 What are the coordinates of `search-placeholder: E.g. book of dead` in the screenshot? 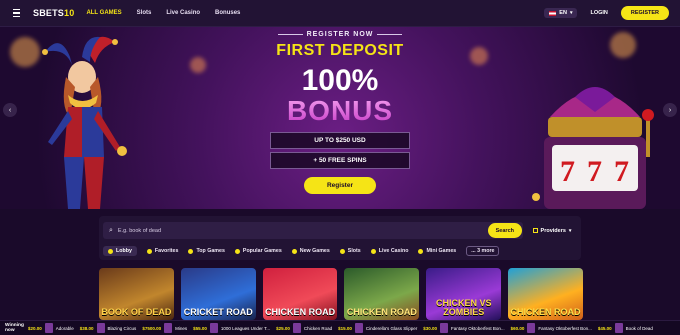 It's located at (139, 230).